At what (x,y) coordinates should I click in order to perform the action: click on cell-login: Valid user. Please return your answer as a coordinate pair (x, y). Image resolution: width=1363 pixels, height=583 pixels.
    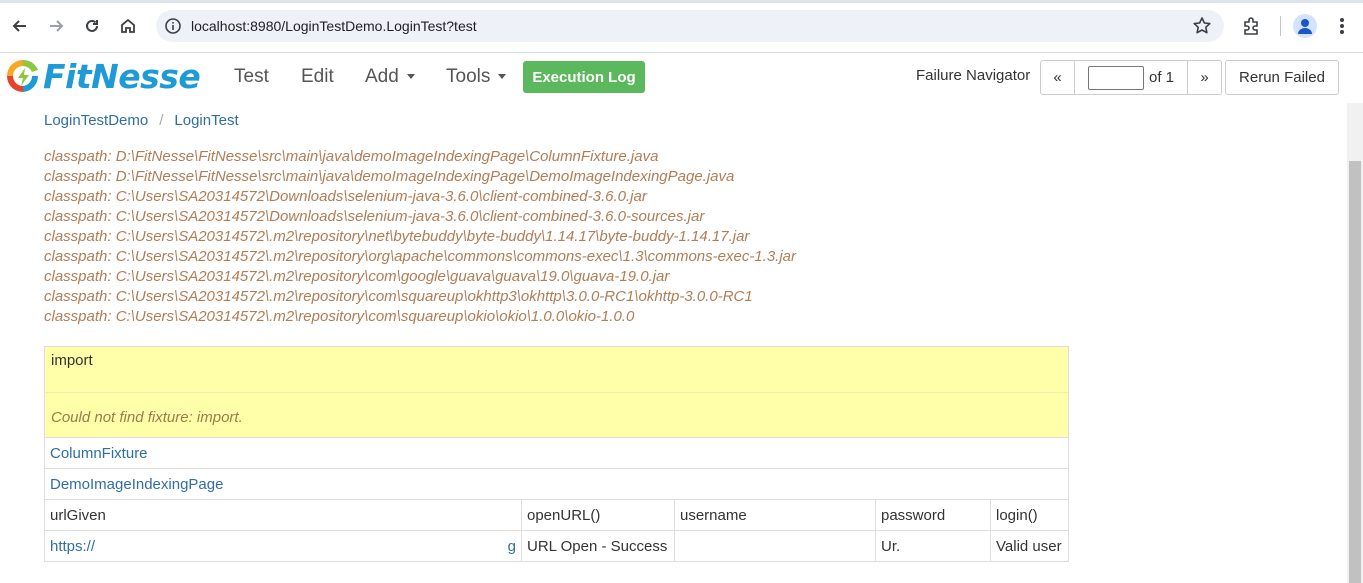
    Looking at the image, I should click on (1029, 546).